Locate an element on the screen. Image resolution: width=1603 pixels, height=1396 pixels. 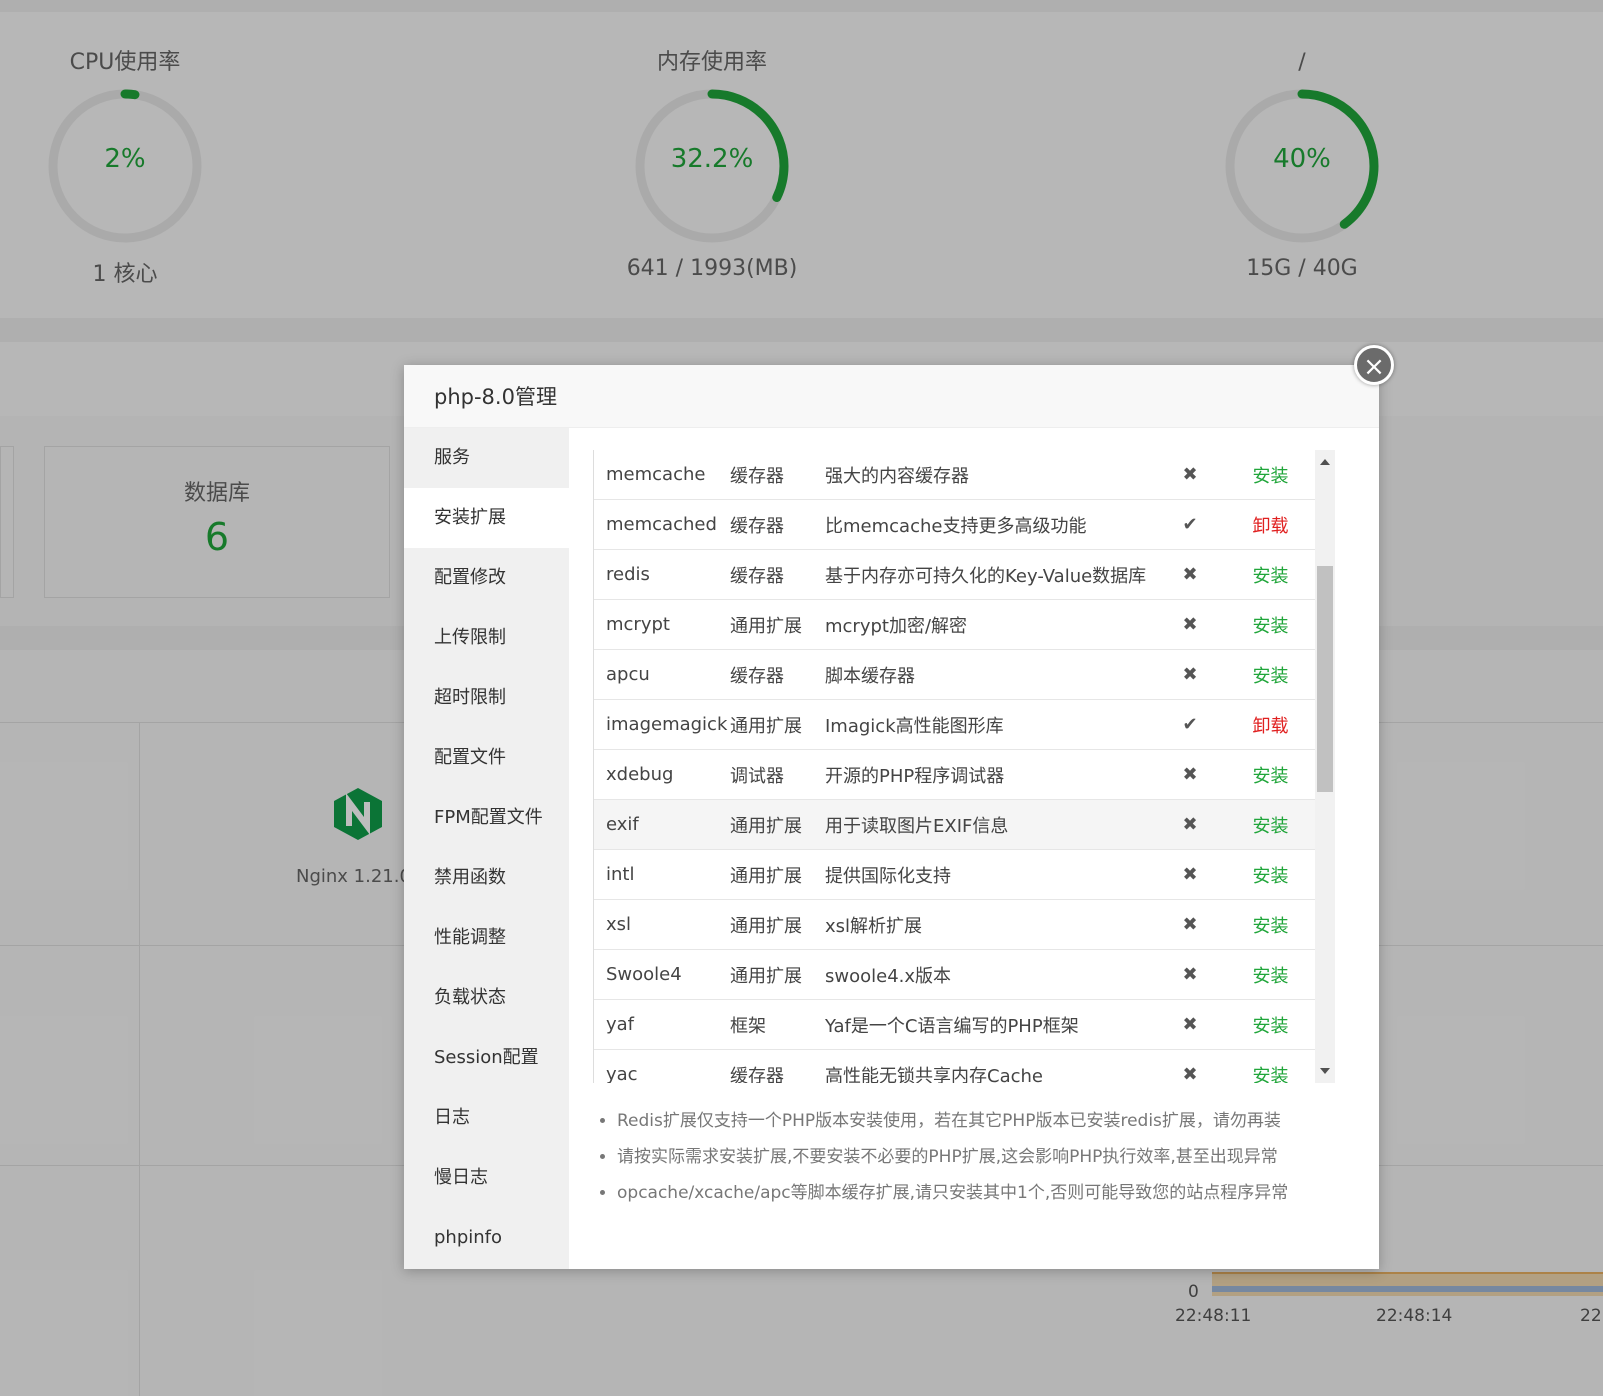
action-cell: 卸载 is located at coordinates (1270, 724).